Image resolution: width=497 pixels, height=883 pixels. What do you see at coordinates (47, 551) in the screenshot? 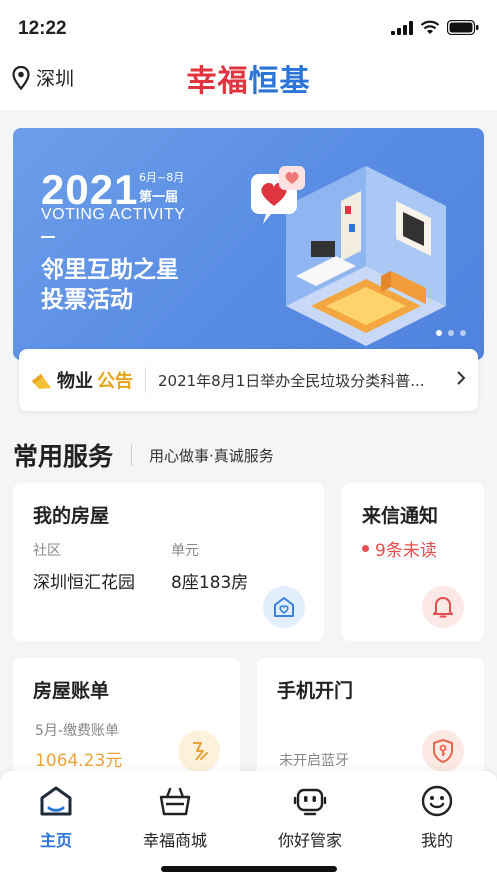
I see `community-label: 社区` at bounding box center [47, 551].